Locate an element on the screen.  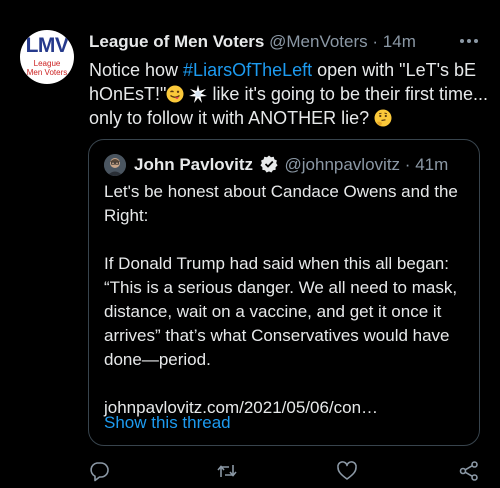
thinking-face-icon is located at coordinates (383, 118).